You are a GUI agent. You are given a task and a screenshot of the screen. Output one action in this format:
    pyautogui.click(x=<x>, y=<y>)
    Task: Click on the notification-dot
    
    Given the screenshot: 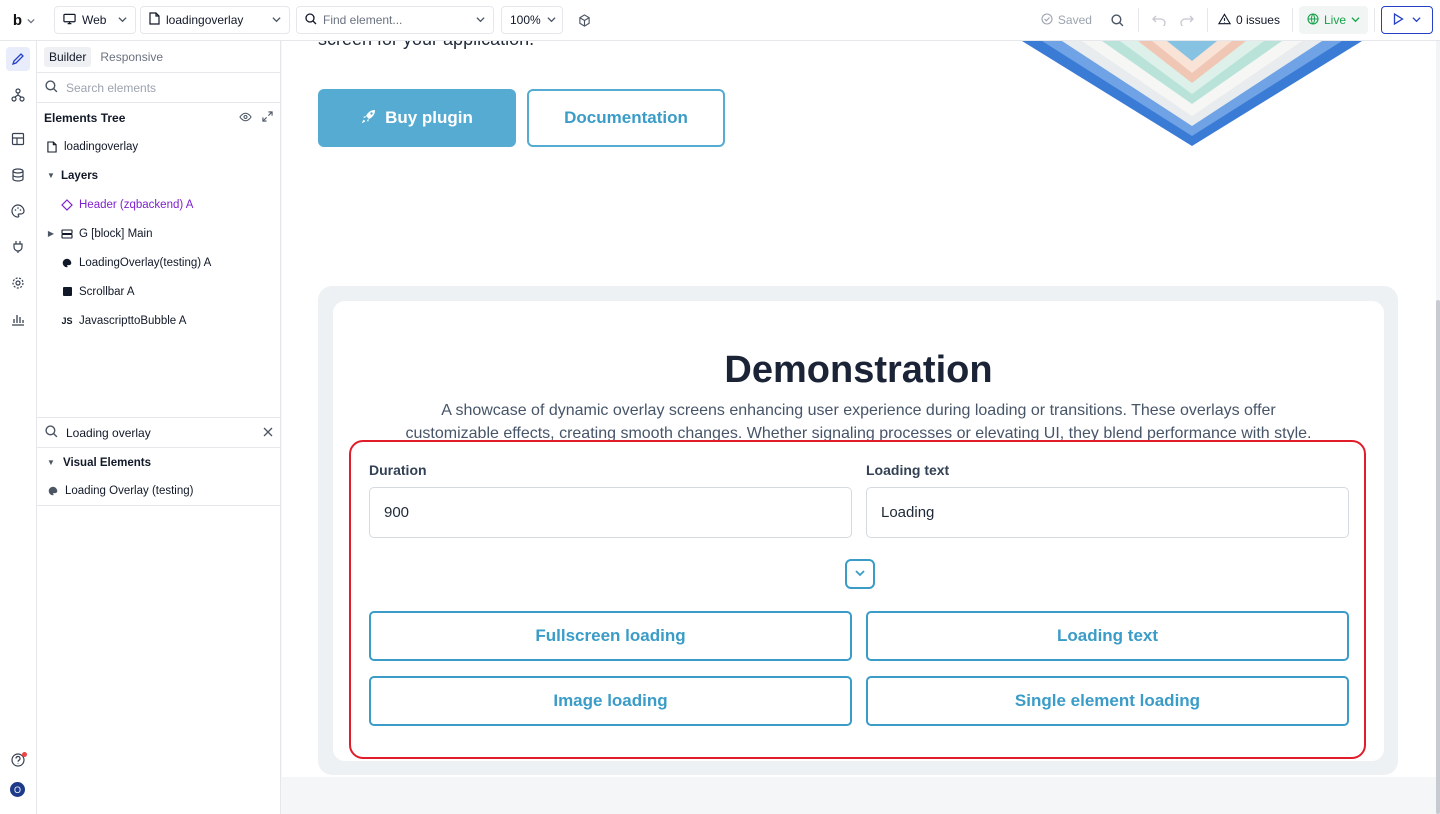 What is the action you would take?
    pyautogui.click(x=24, y=754)
    